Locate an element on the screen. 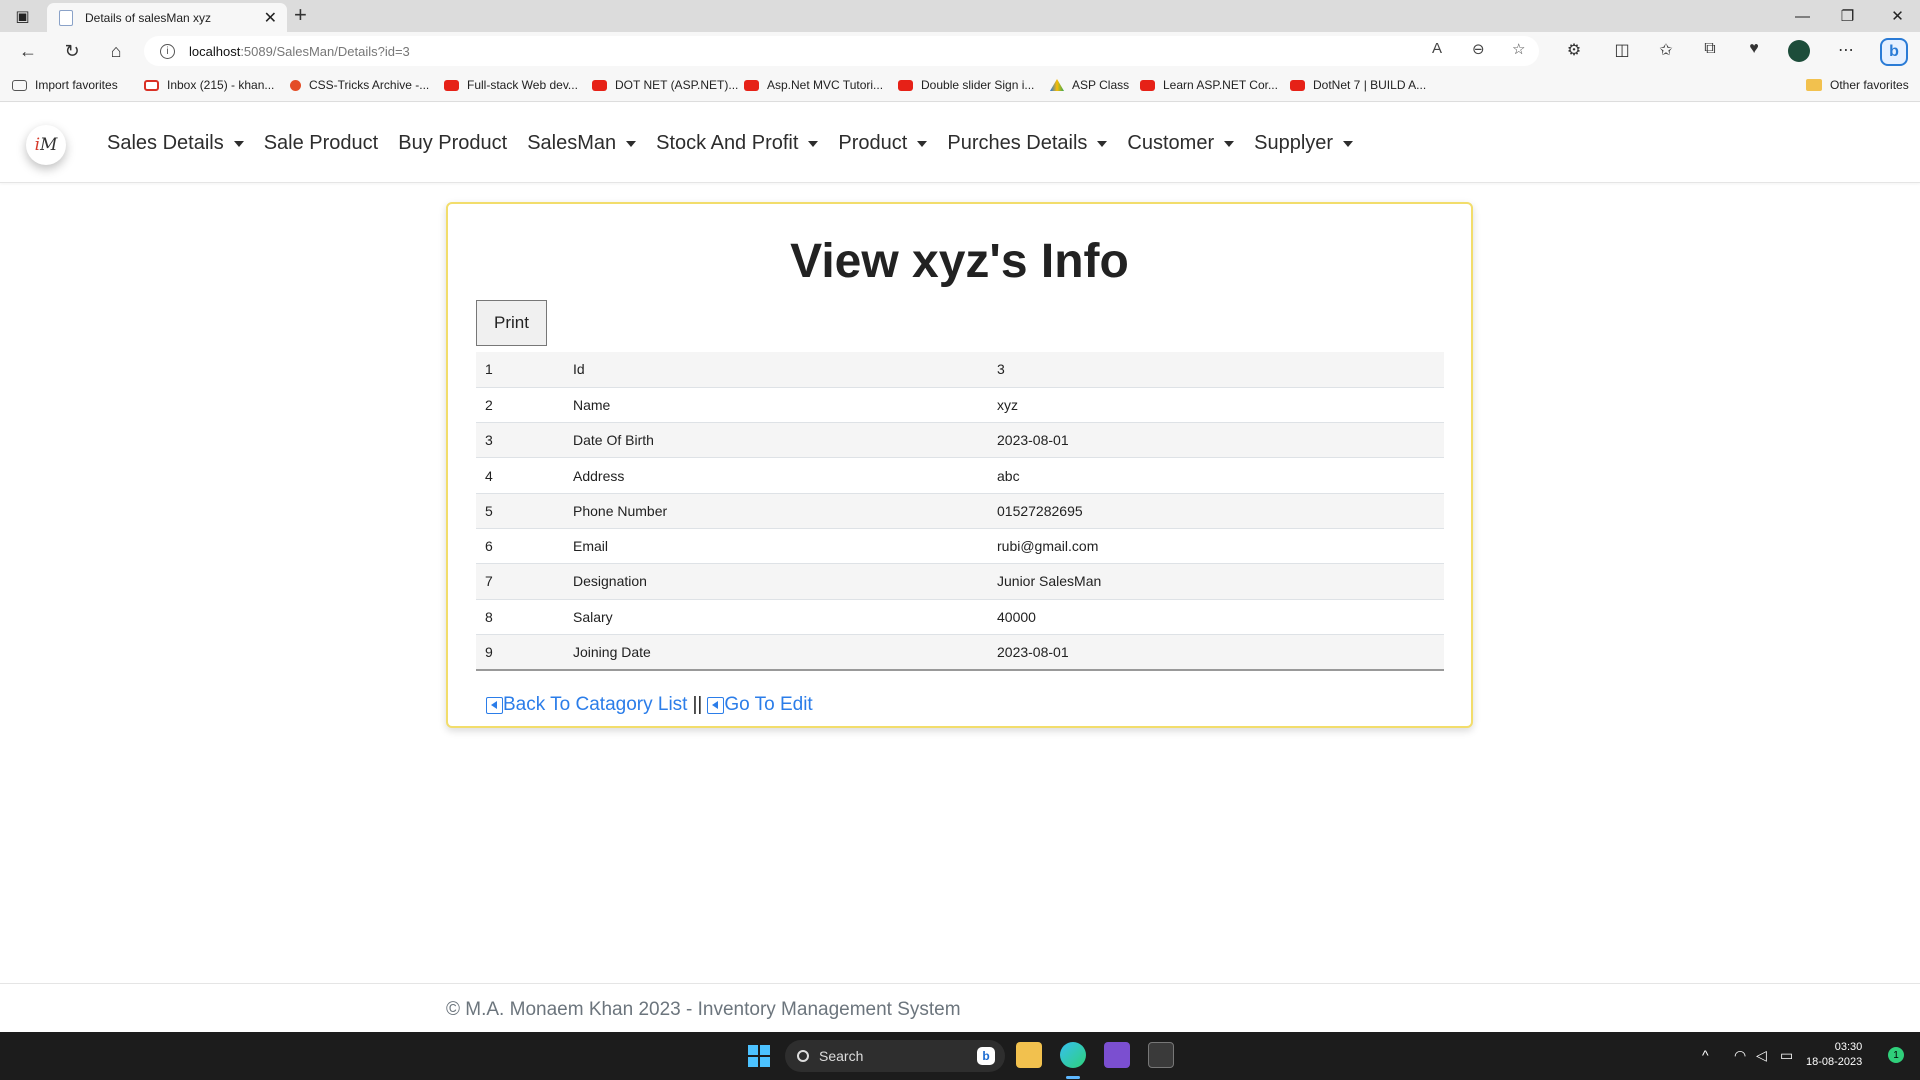 The image size is (1920, 1080). volume-mute-icon: ◁ is located at coordinates (1761, 1055).